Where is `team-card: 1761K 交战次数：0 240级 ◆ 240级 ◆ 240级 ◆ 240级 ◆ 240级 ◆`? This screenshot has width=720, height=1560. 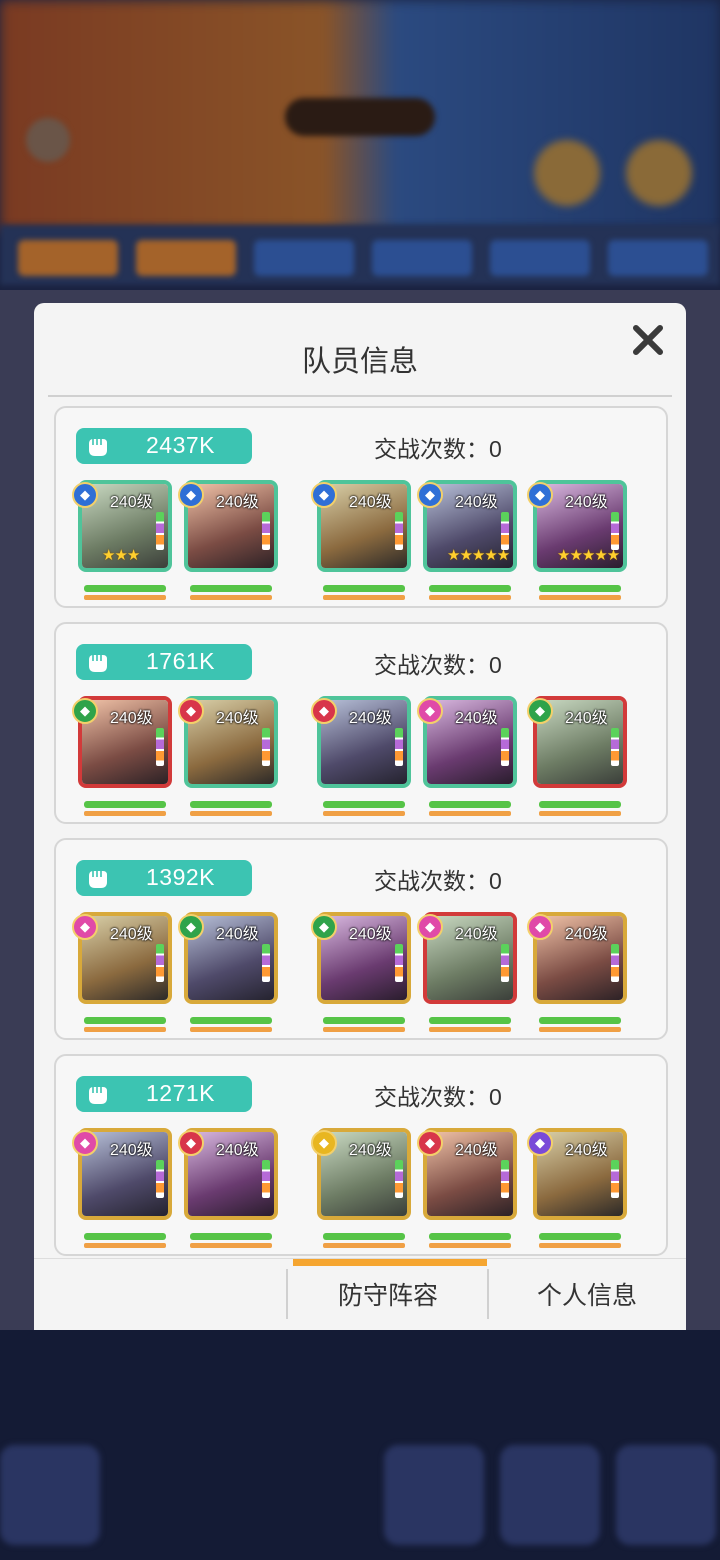
team-card: 1761K 交战次数：0 240级 ◆ 240级 ◆ 240级 ◆ 240级 ◆ 240级 ◆ is located at coordinates (361, 723).